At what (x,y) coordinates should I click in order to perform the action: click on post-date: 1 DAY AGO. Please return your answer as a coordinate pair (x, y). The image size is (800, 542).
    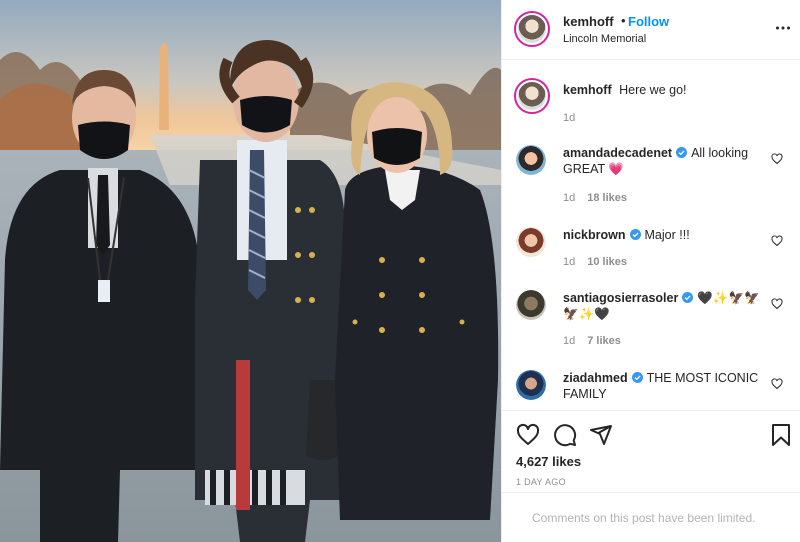
    Looking at the image, I should click on (541, 482).